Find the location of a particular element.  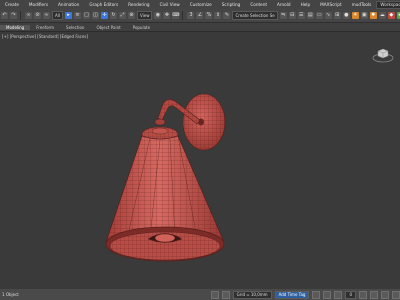

menu-item-animation: Animation is located at coordinates (68, 4).